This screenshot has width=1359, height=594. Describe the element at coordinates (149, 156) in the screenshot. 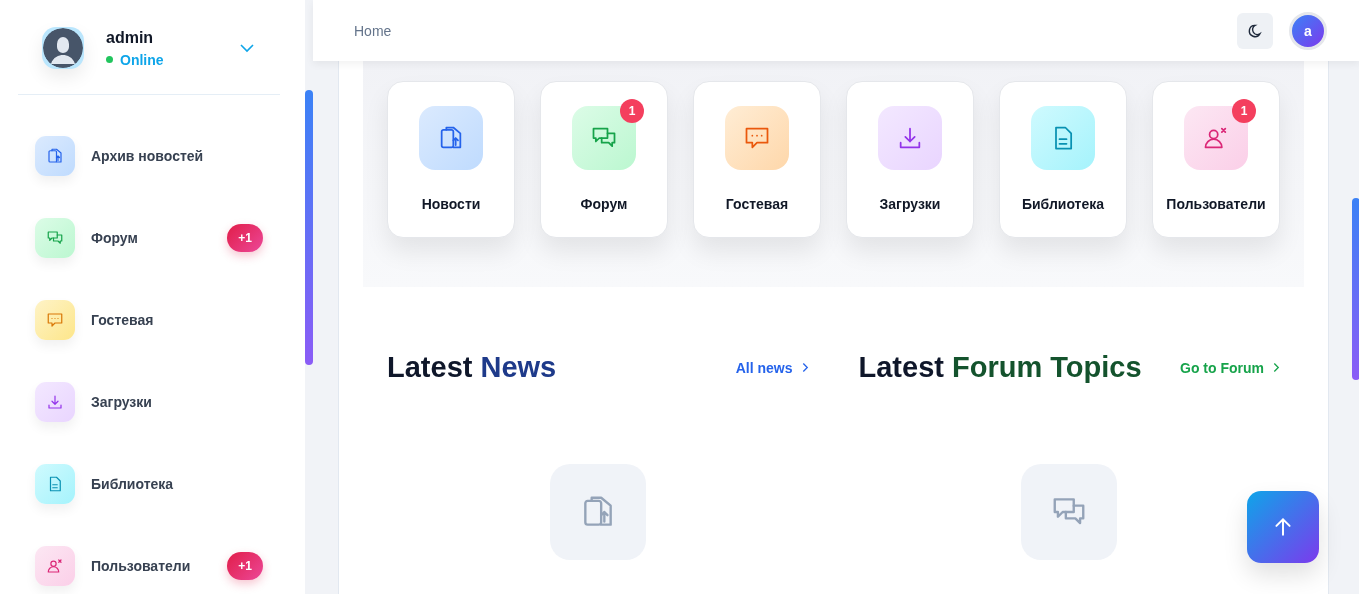

I see `sidebar-item: Архив новостей` at that location.